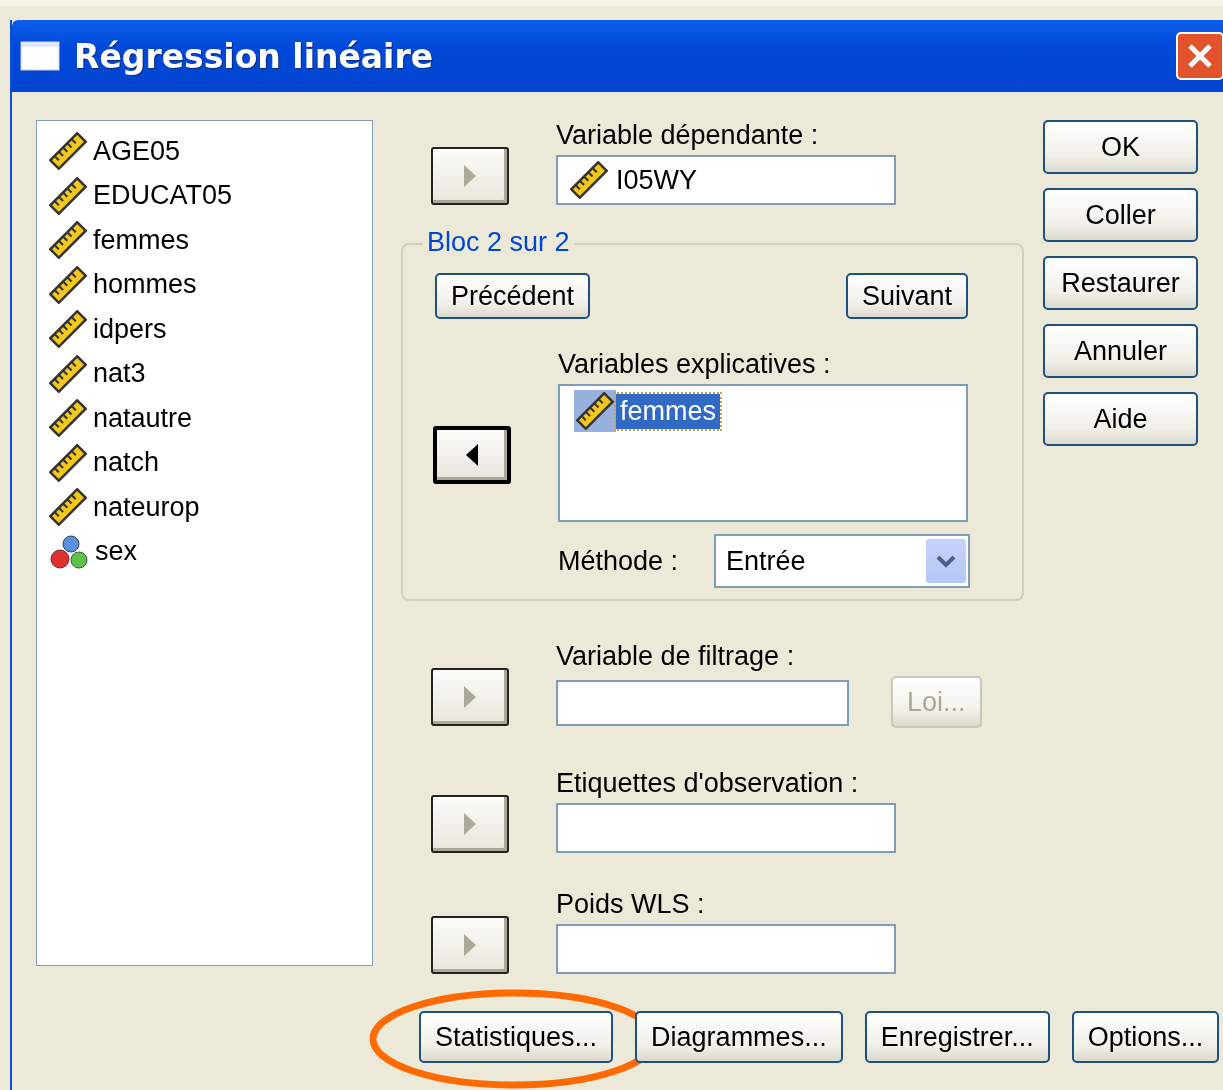 This screenshot has width=1223, height=1090. Describe the element at coordinates (595, 411) in the screenshot. I see `ruler-icon` at that location.